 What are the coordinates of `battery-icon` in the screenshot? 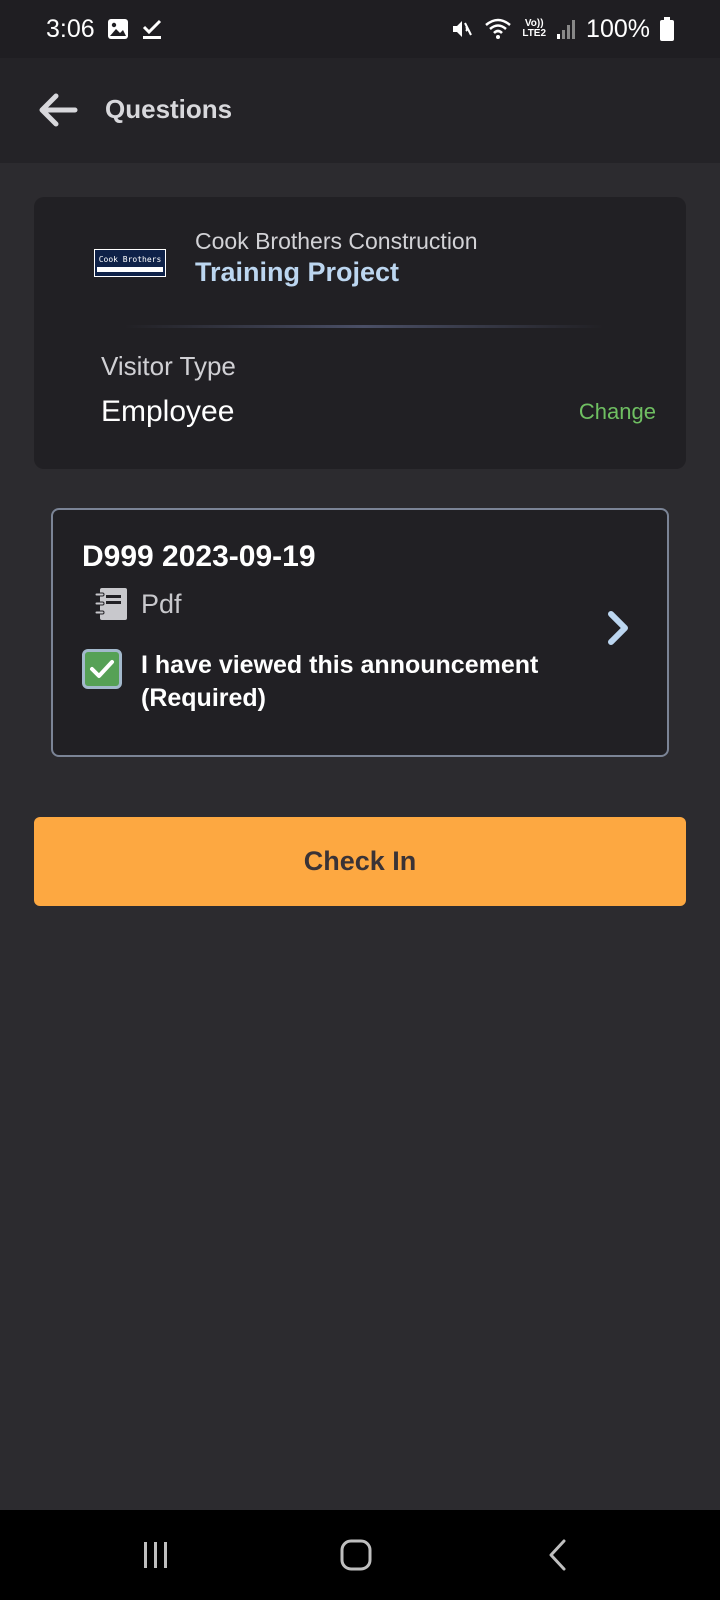 It's located at (667, 29).